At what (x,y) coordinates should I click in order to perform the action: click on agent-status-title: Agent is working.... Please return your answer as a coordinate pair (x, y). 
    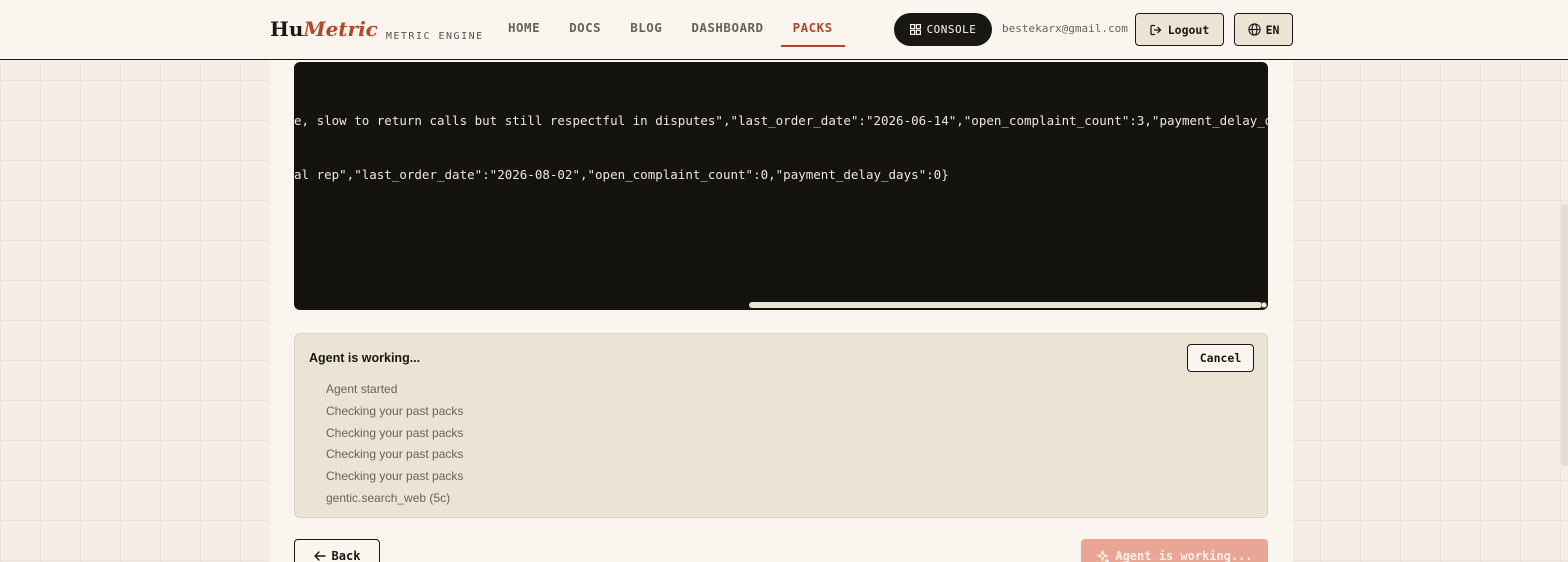
    Looking at the image, I should click on (365, 358).